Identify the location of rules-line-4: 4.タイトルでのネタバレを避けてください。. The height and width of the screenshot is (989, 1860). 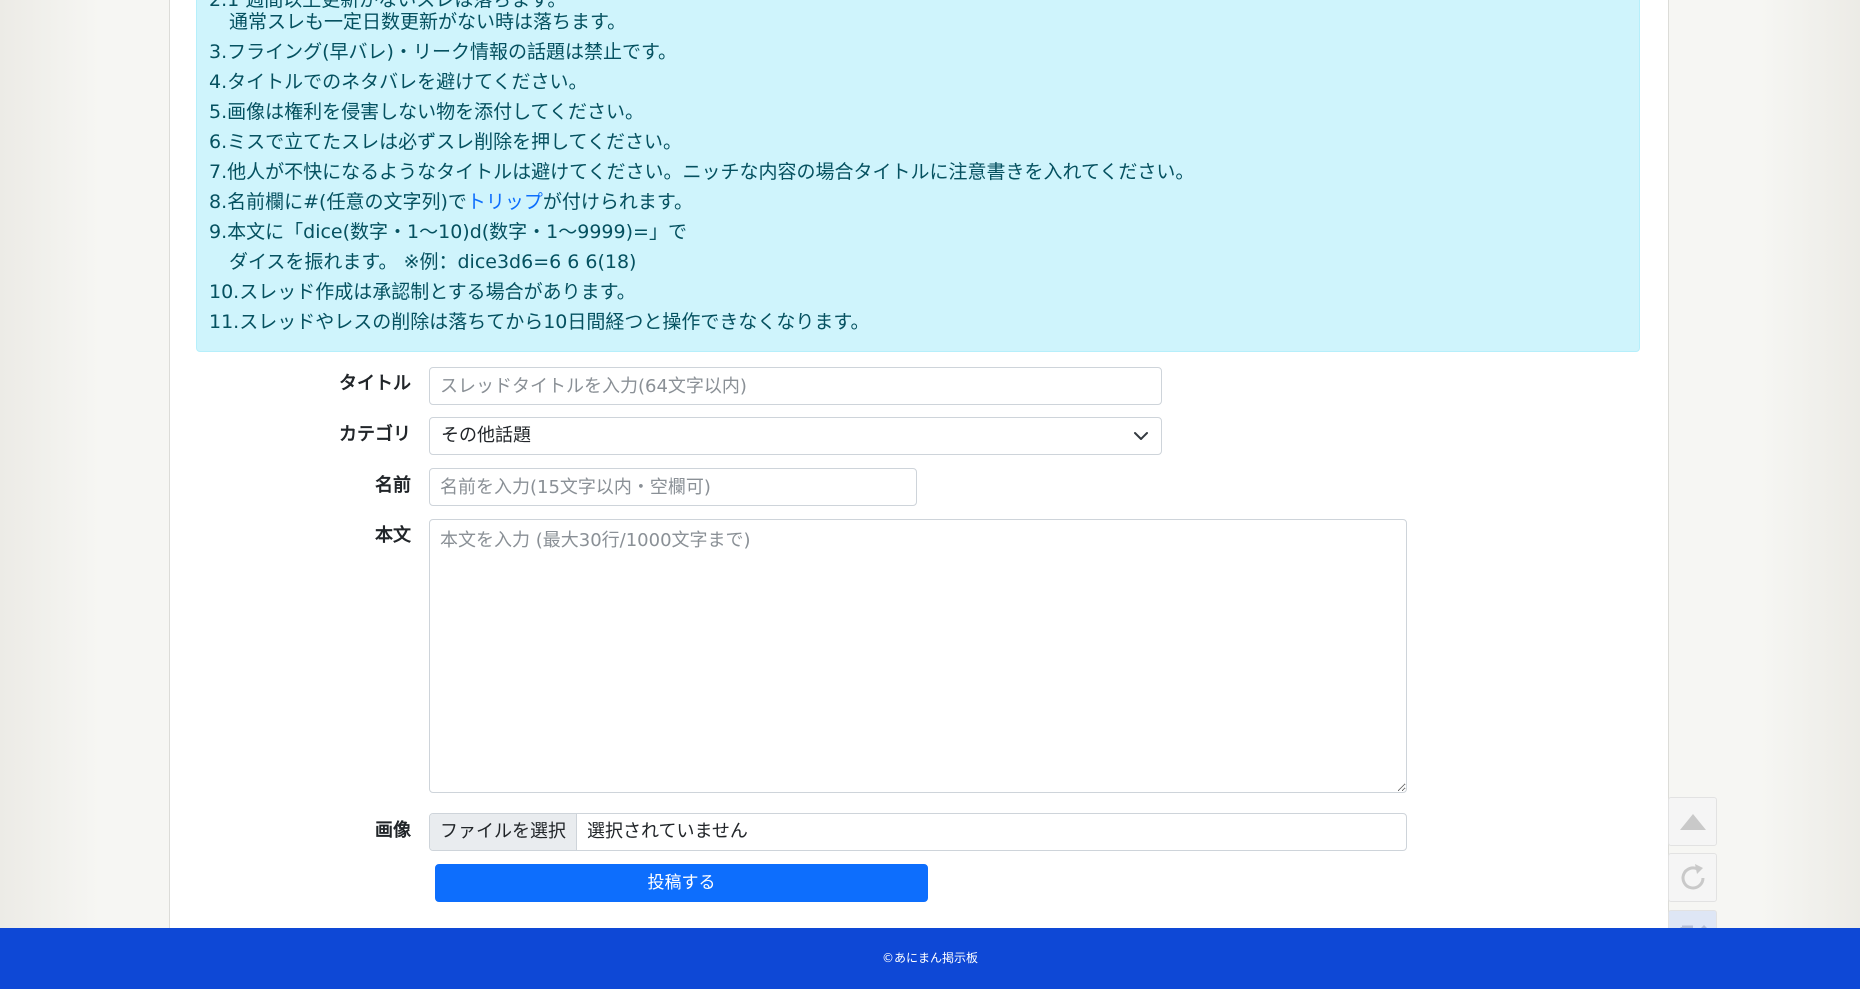
(398, 82).